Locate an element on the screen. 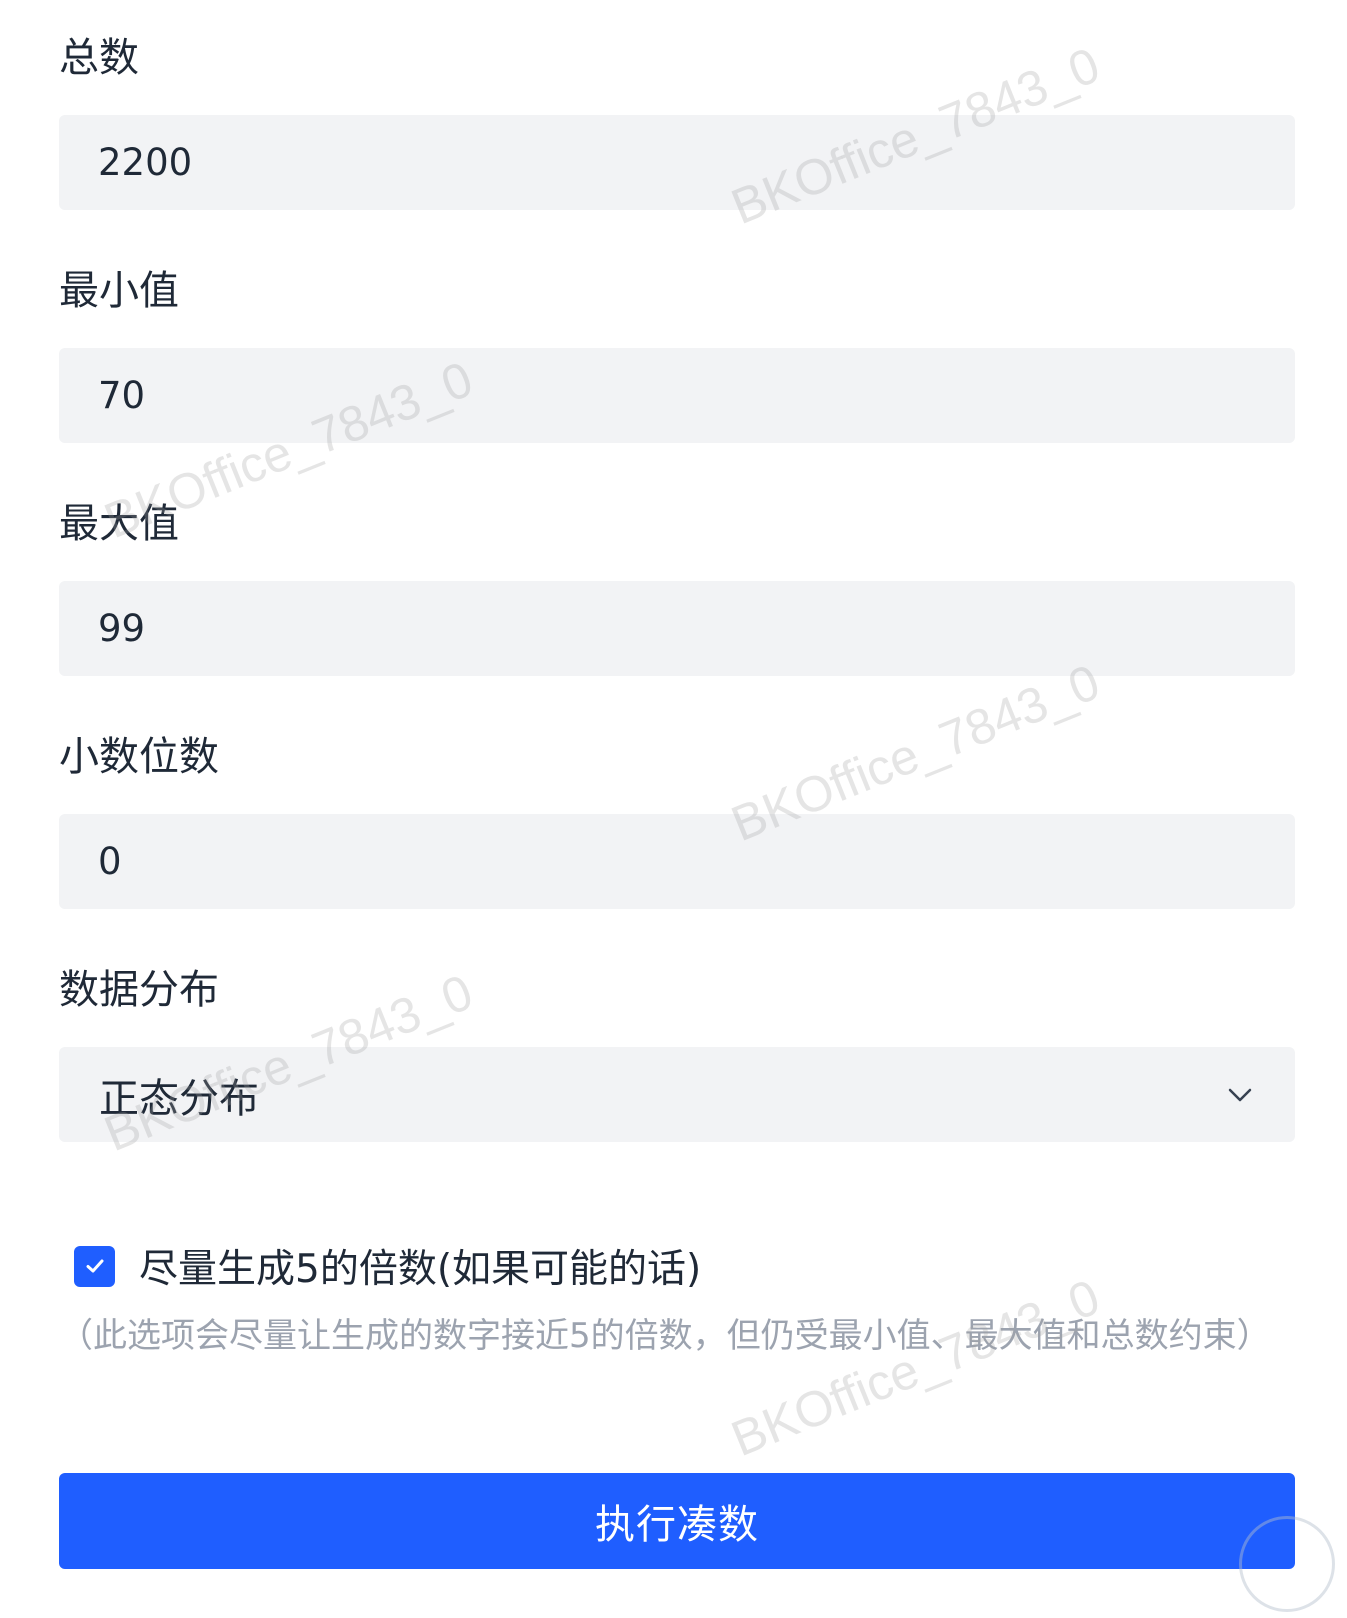 This screenshot has width=1347, height=1618. min-value-input: 70 is located at coordinates (677, 395).